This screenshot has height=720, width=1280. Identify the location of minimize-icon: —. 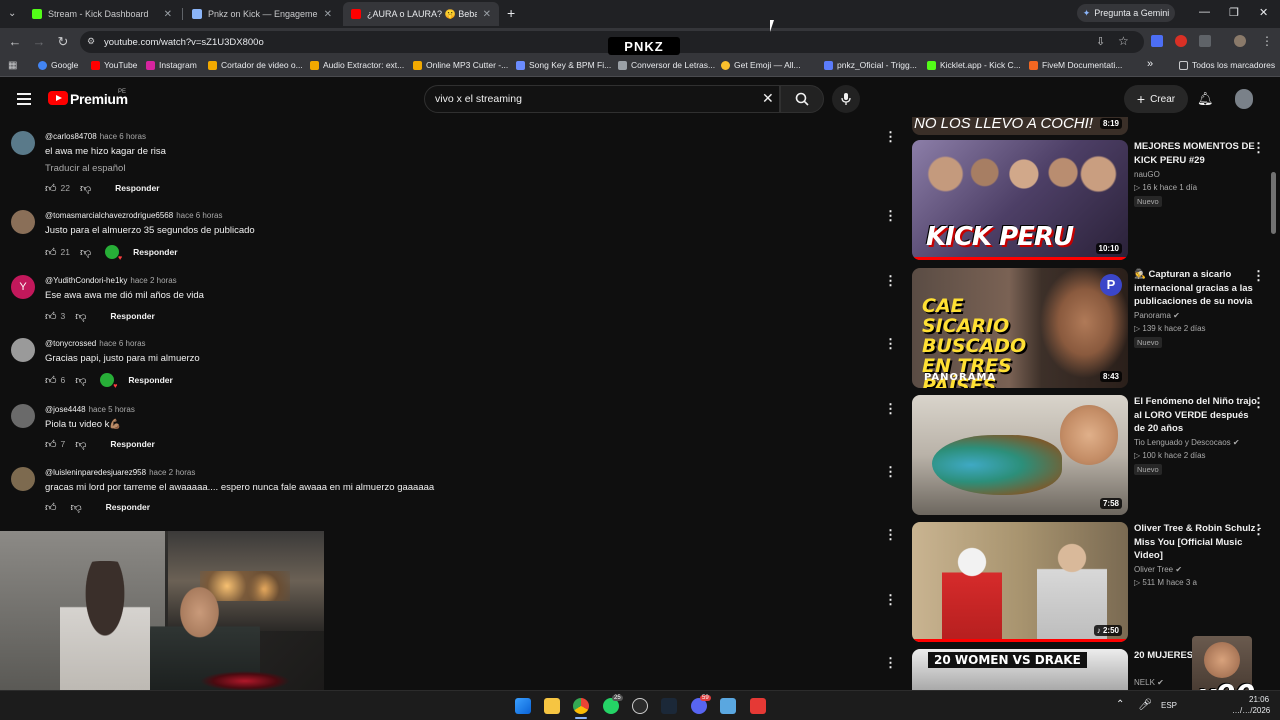
(1204, 12).